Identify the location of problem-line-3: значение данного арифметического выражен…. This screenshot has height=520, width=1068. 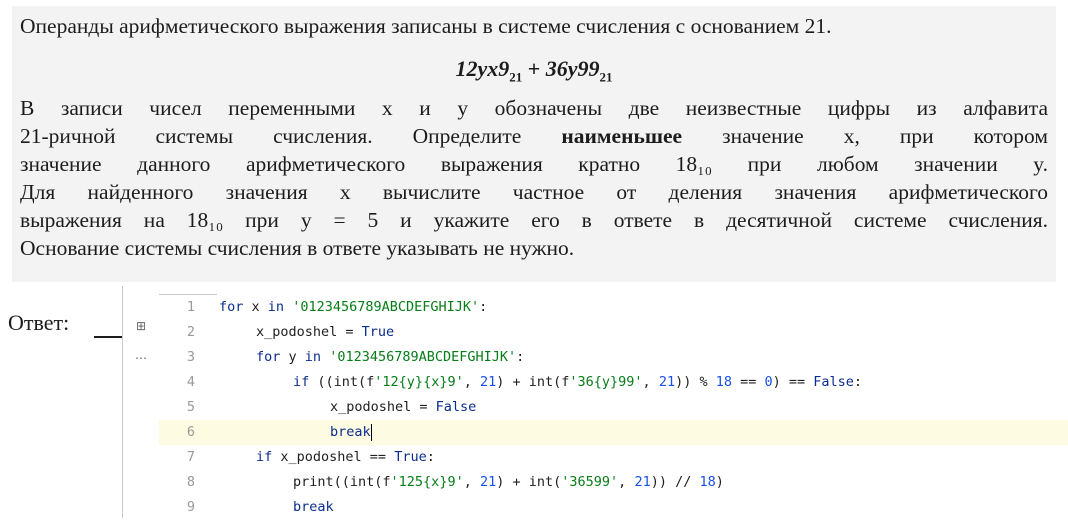
(534, 164).